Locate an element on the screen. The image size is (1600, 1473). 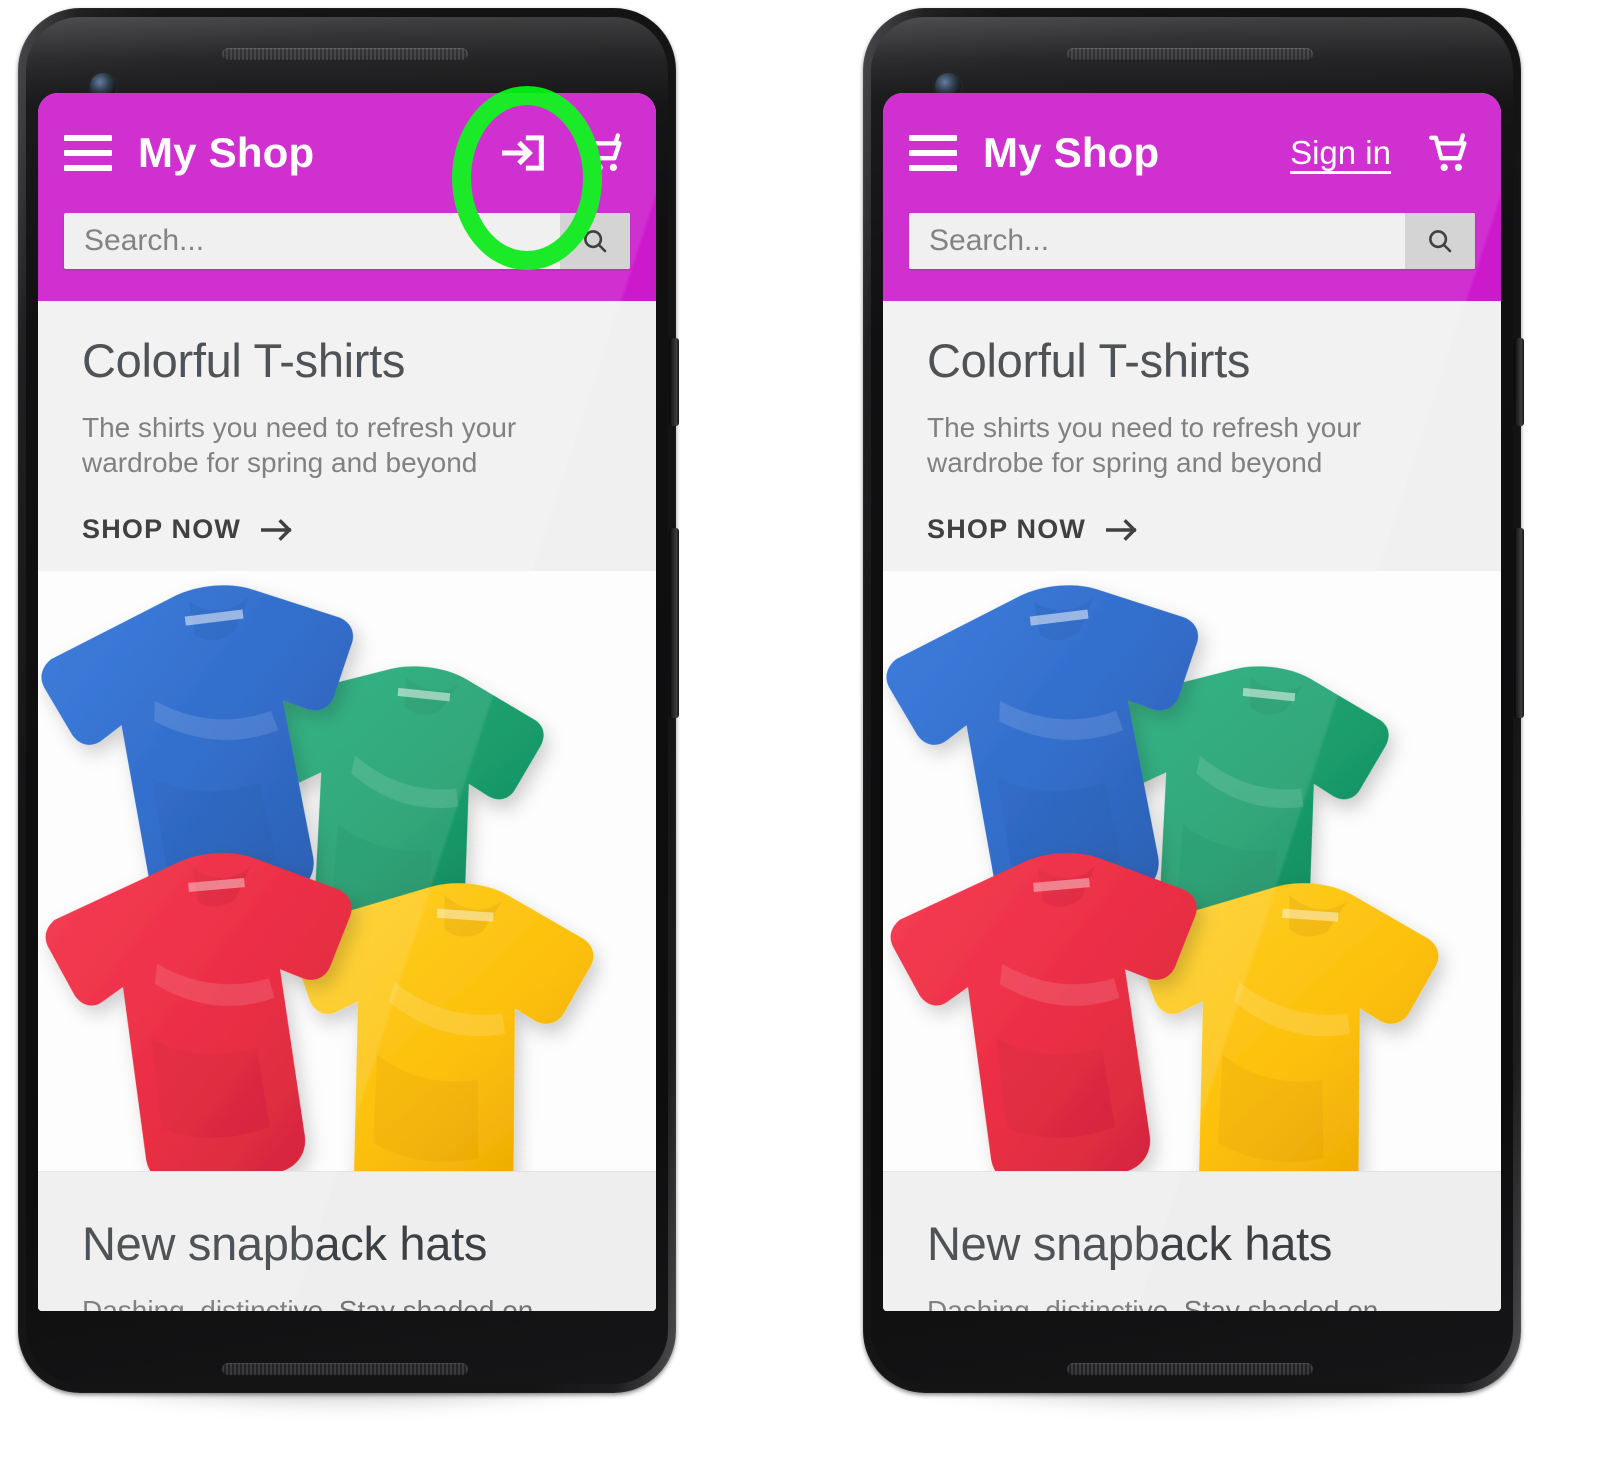
login-arrow-icon is located at coordinates (524, 153).